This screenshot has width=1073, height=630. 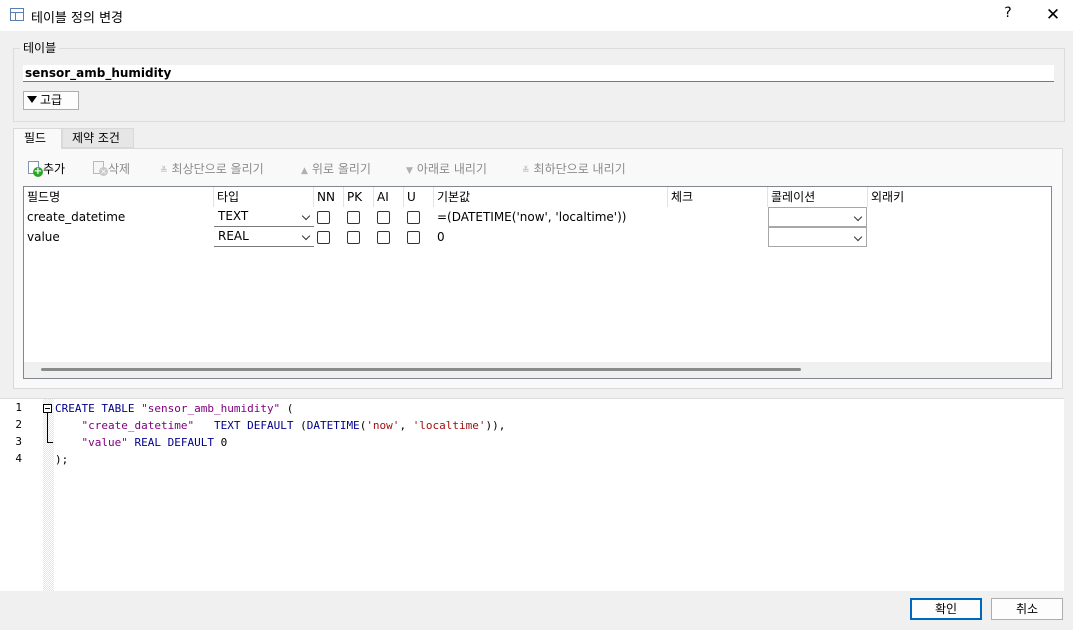 What do you see at coordinates (329, 197) in the screenshot?
I see `column-header-nn: NN` at bounding box center [329, 197].